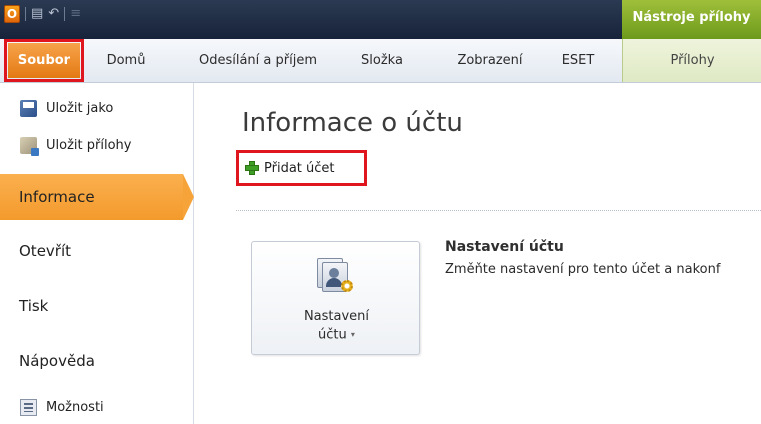  I want to click on save-attachments-label: Uložit přílohy, so click(89, 145).